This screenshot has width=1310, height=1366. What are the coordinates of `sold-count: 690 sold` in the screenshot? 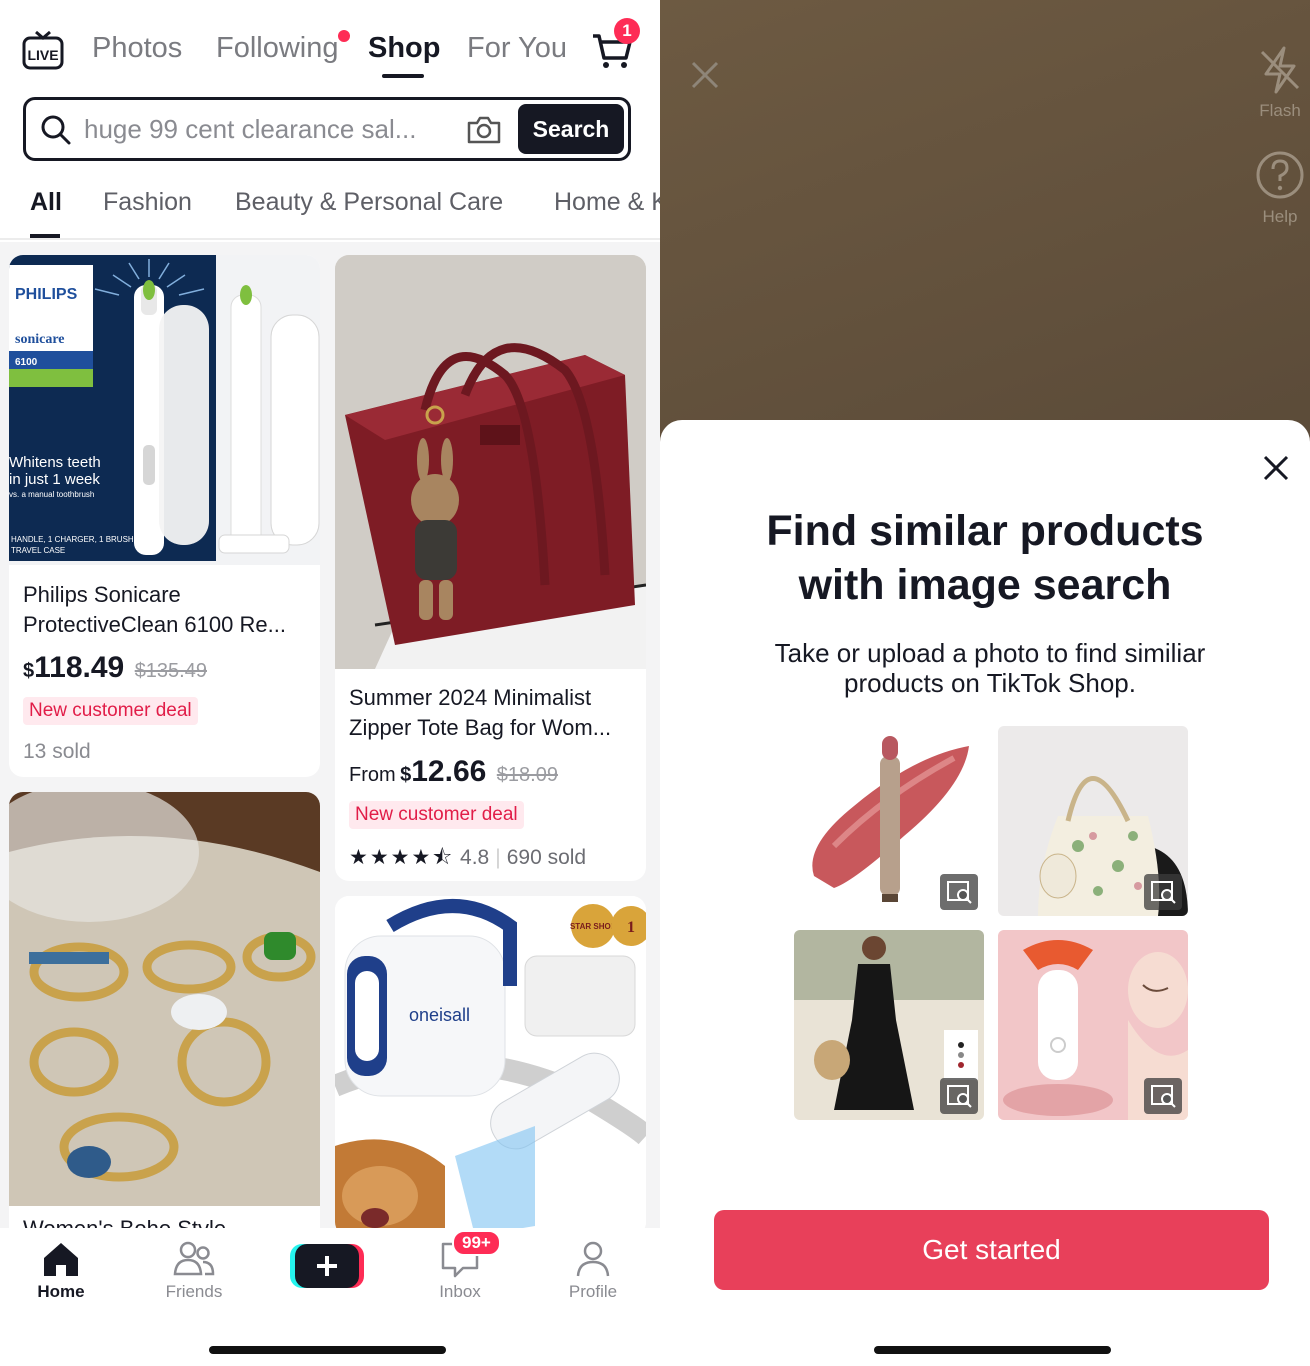 It's located at (546, 857).